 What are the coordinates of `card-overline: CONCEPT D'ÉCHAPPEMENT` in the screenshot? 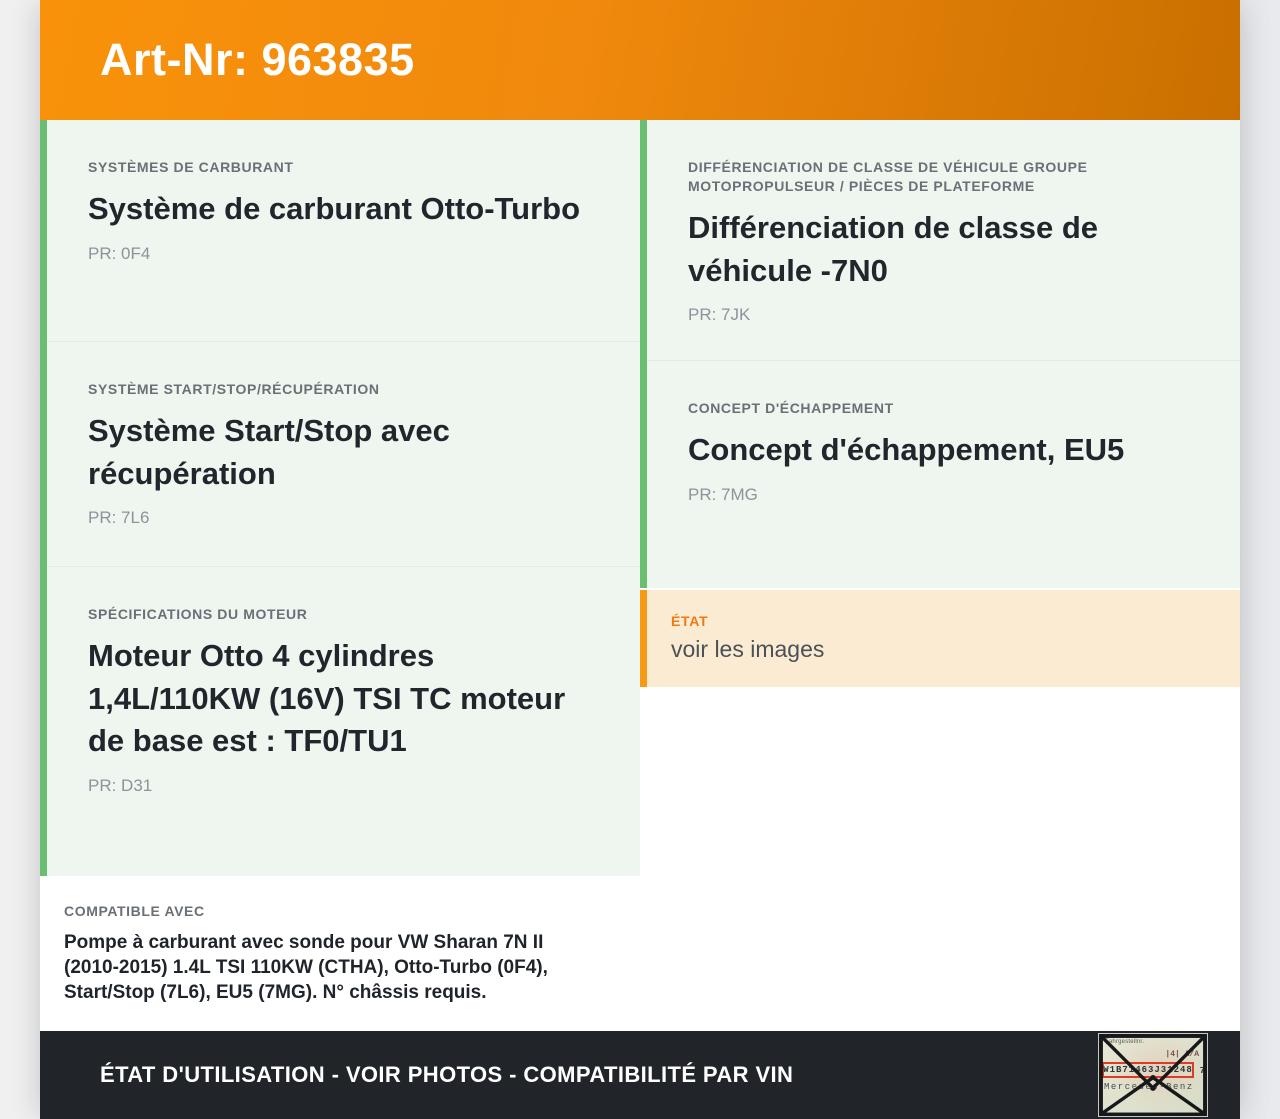 It's located at (791, 408).